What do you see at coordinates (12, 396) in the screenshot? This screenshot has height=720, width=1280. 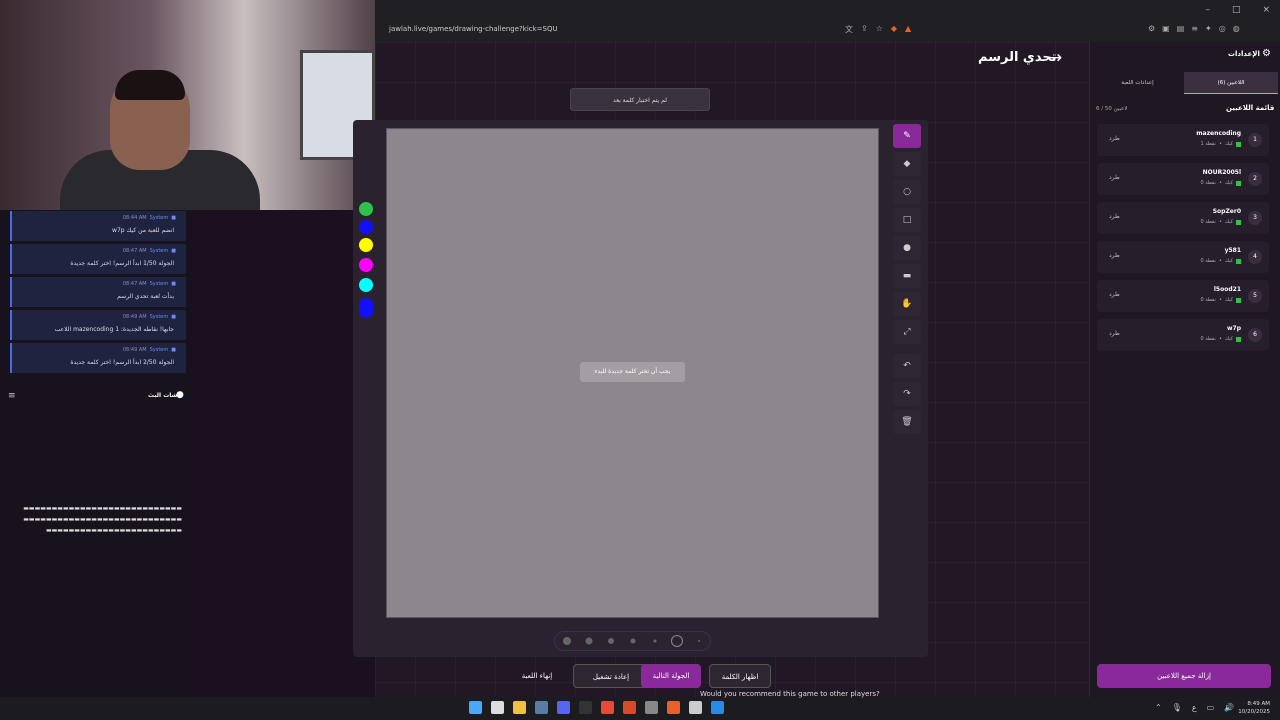 I see `chat-menu-icon: ≡` at bounding box center [12, 396].